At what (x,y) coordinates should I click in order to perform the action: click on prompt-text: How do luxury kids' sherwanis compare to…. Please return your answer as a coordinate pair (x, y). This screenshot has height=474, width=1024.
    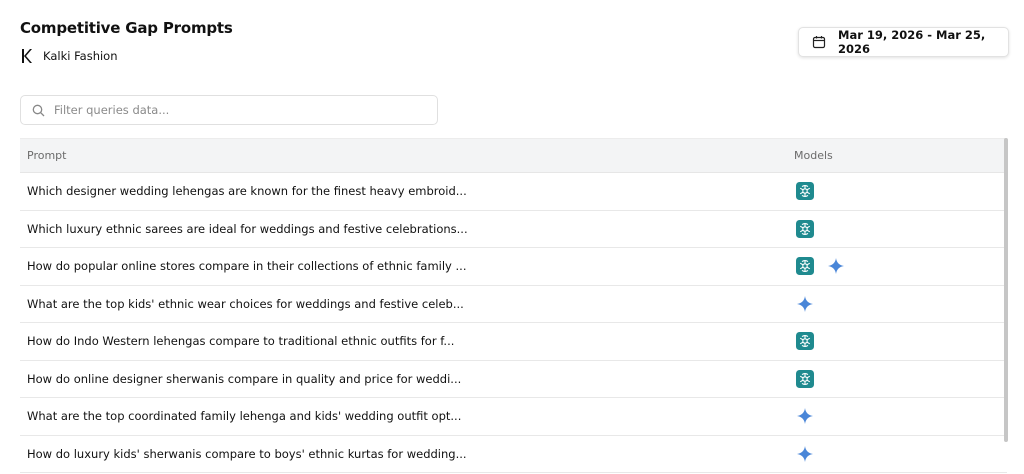
    Looking at the image, I should click on (247, 453).